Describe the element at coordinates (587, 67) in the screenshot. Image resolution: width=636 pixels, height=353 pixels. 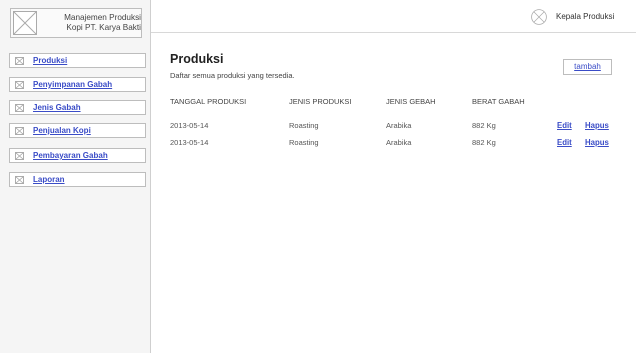
I see `add-button: tambah` at that location.